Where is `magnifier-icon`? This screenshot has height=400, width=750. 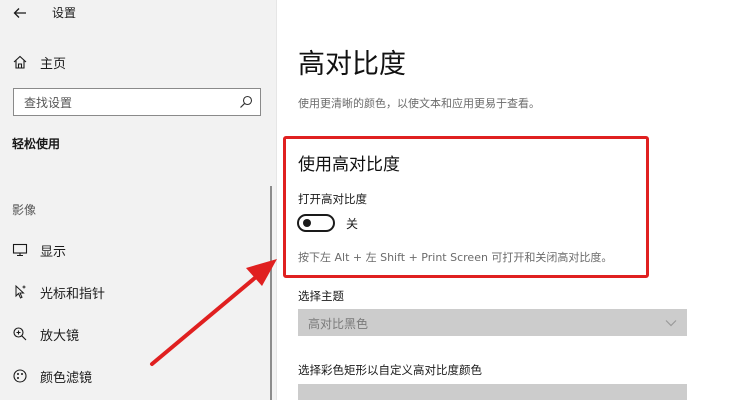
magnifier-icon is located at coordinates (20, 334).